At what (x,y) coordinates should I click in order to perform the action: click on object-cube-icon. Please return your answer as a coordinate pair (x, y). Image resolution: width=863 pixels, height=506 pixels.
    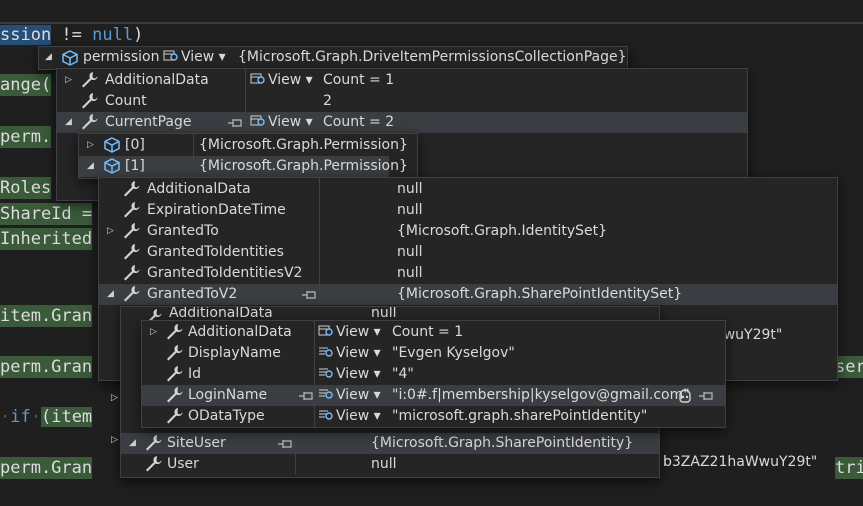
    Looking at the image, I should click on (112, 166).